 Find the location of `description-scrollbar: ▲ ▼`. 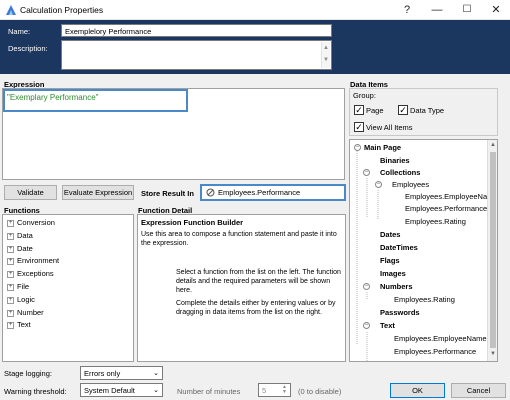

description-scrollbar: ▲ ▼ is located at coordinates (325, 55).